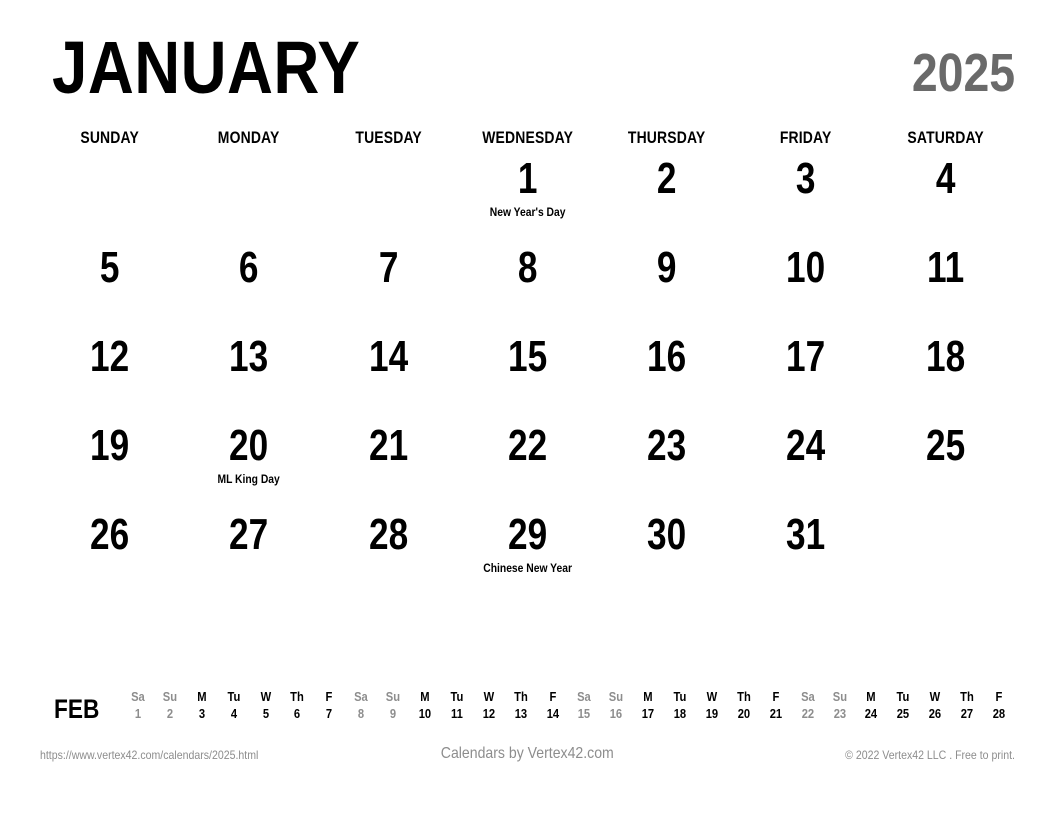  I want to click on day-cell: 13, so click(248, 370).